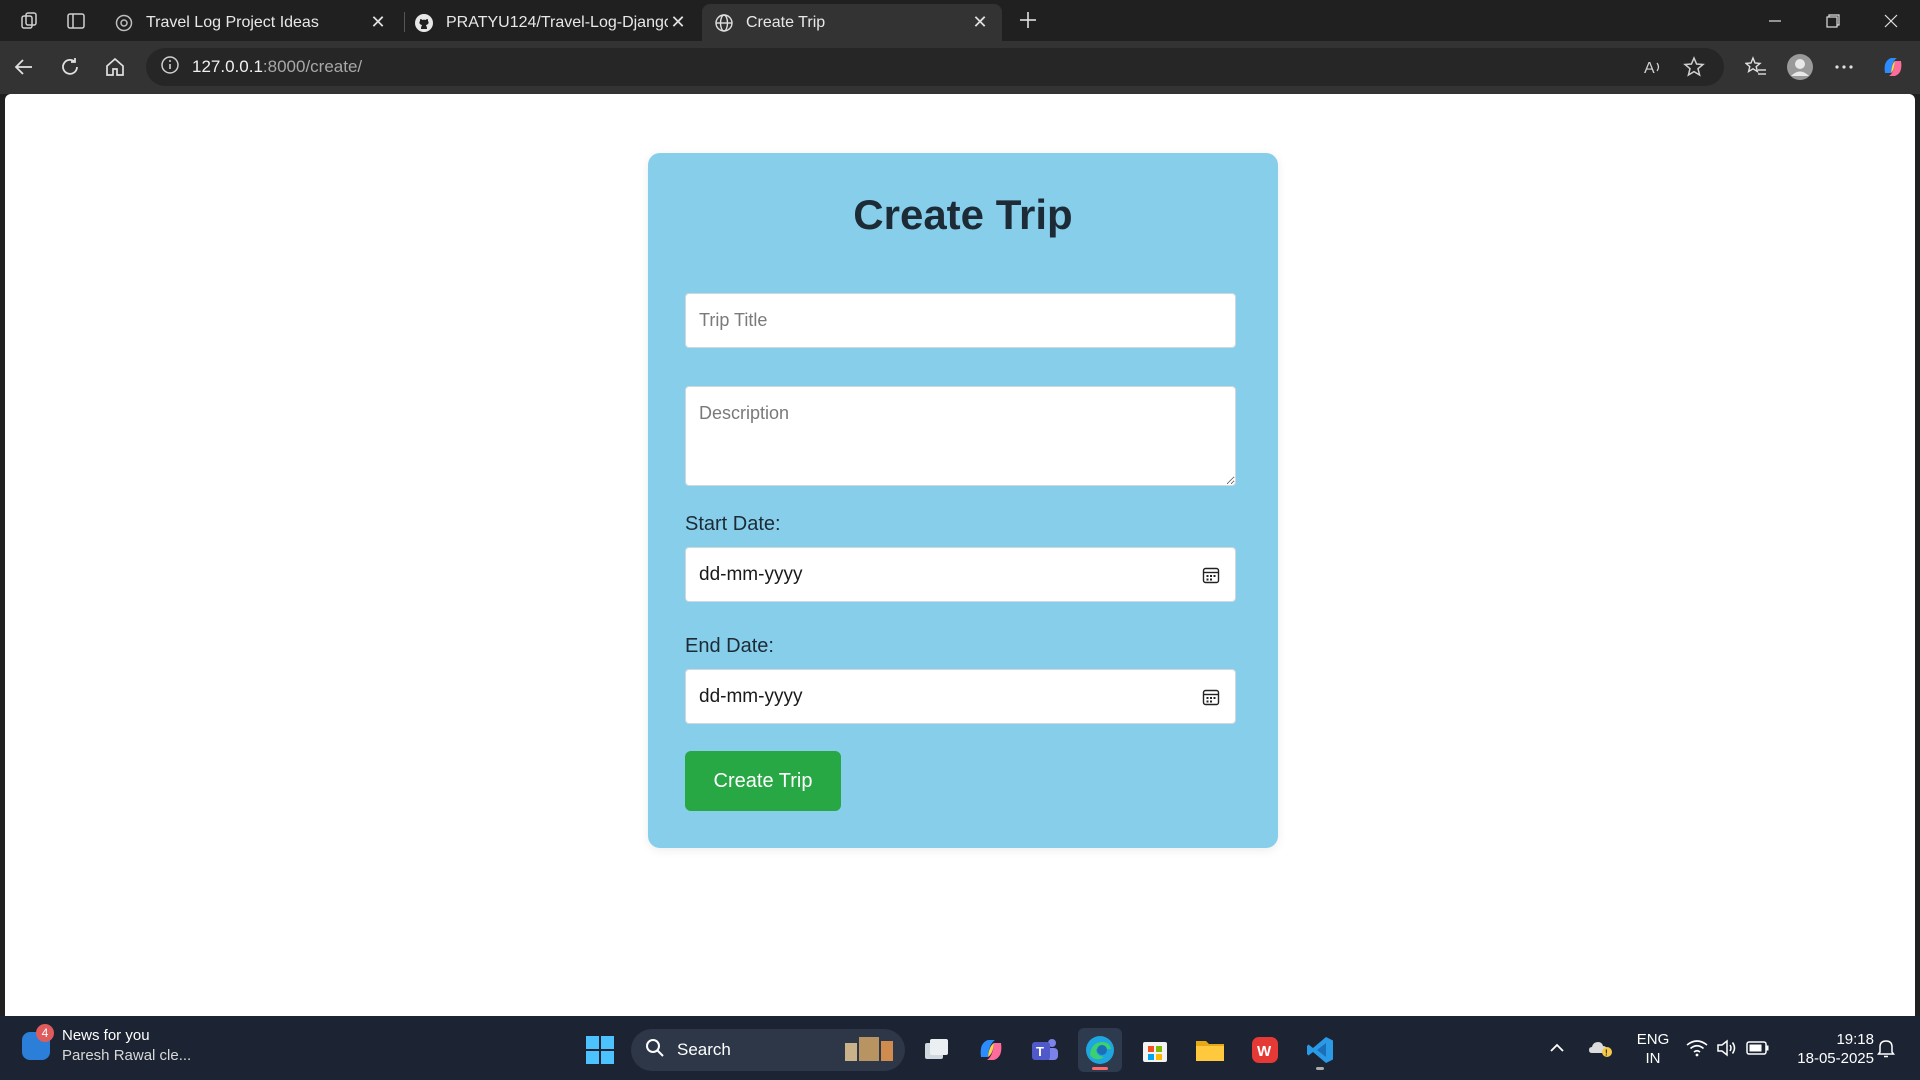  Describe the element at coordinates (937, 1050) in the screenshot. I see `task-view-icon` at that location.